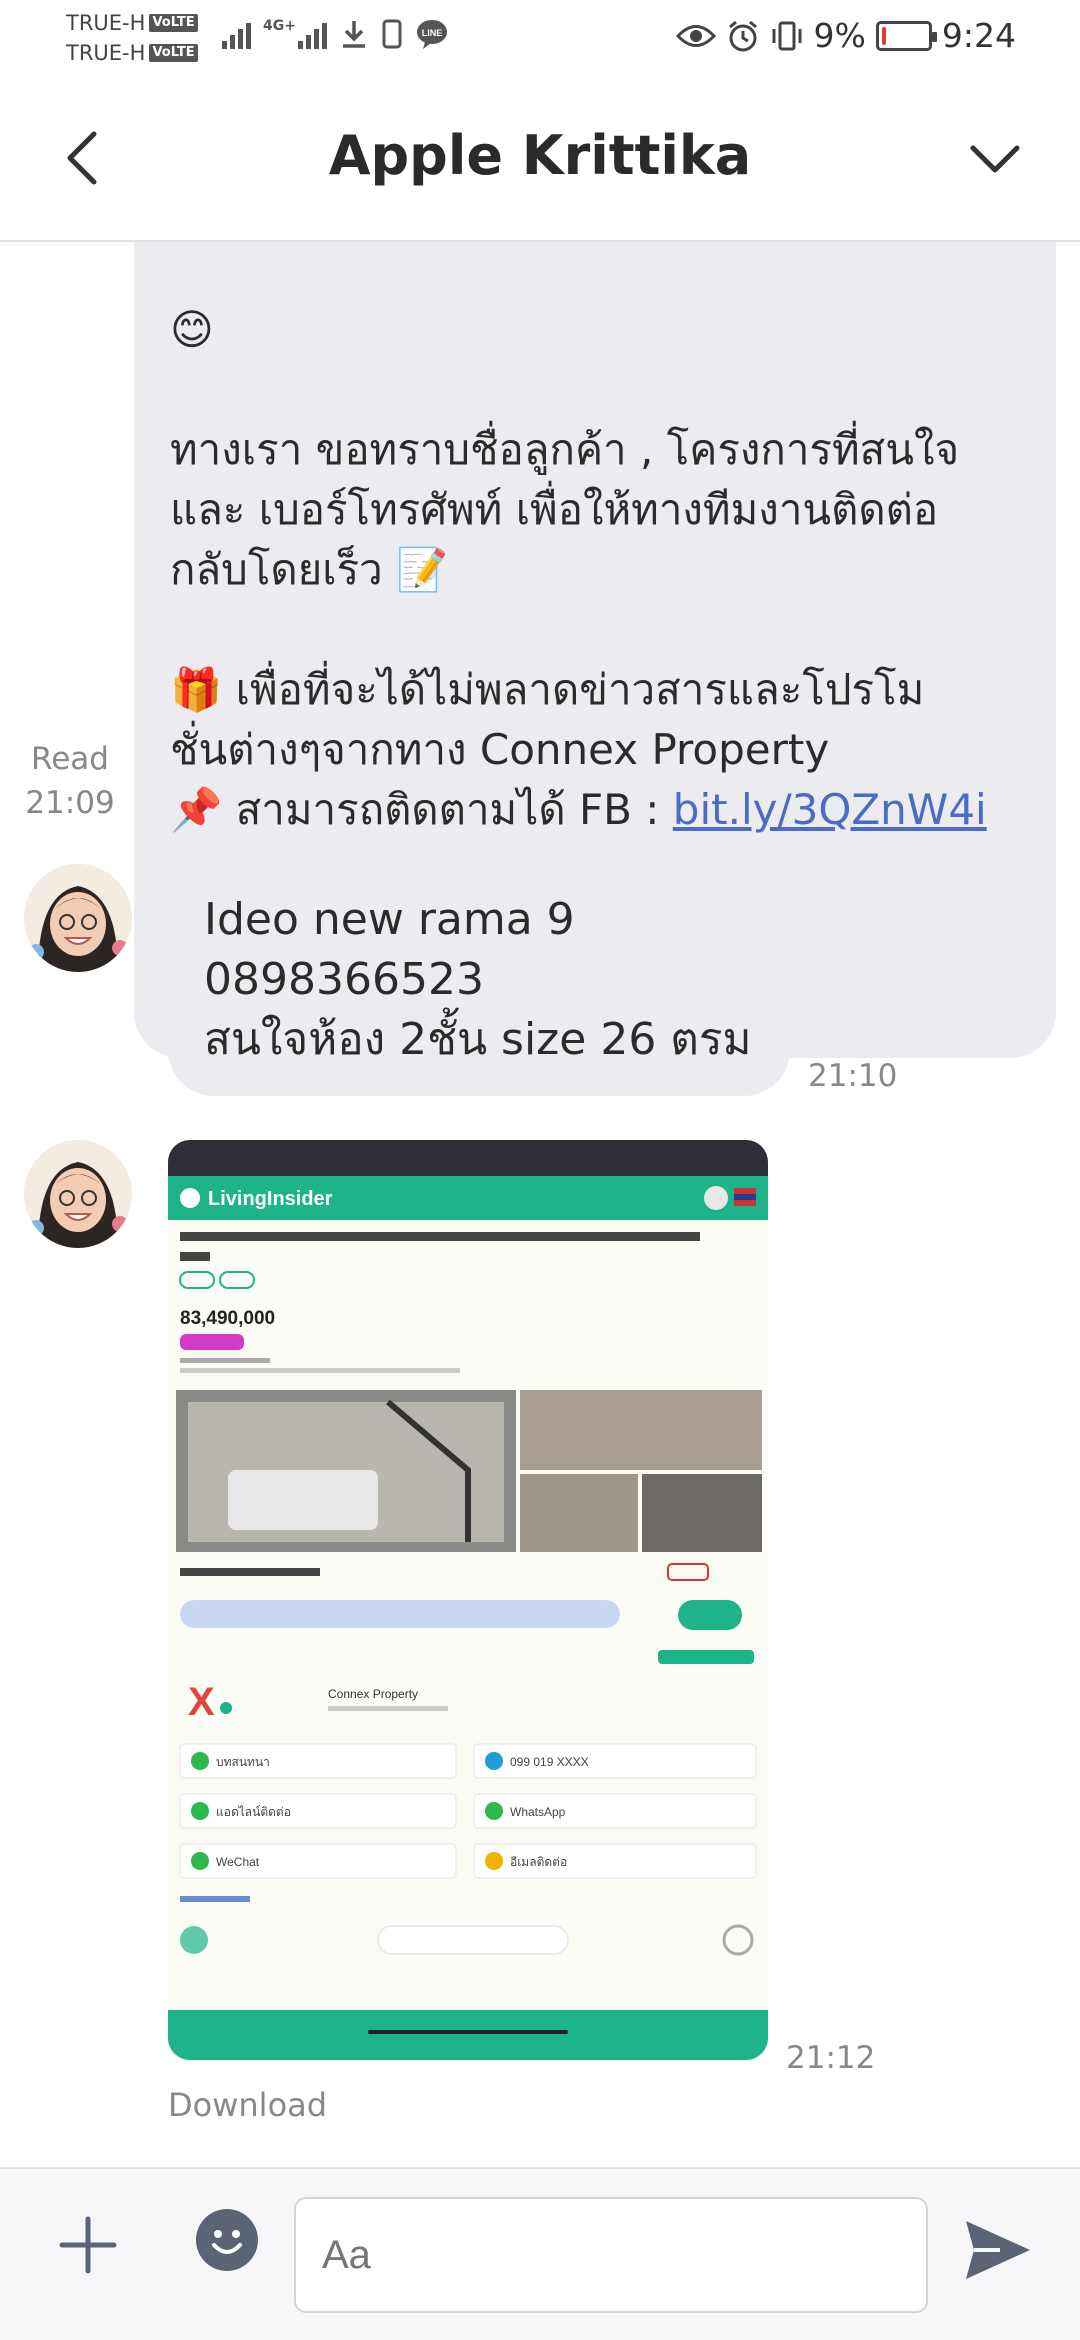  Describe the element at coordinates (389, 919) in the screenshot. I see `message-line: Ideo new rama 9` at that location.